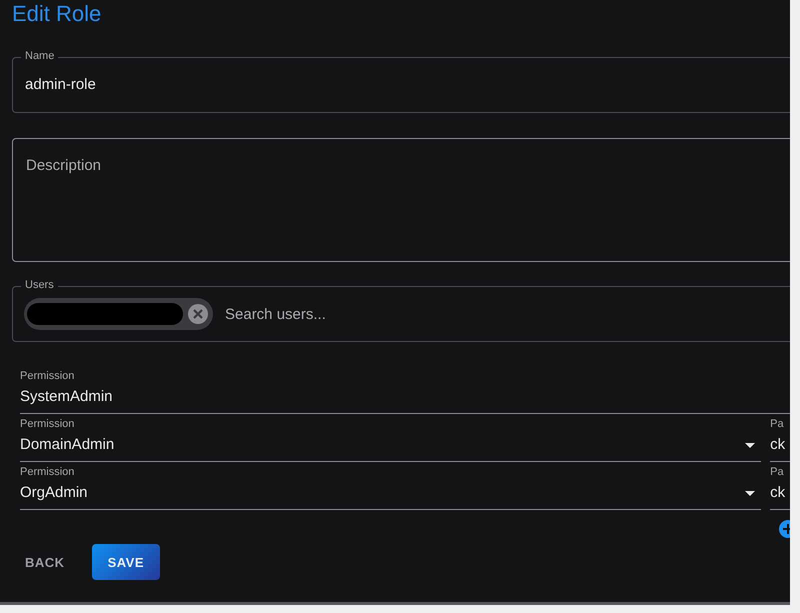 This screenshot has width=800, height=613. What do you see at coordinates (54, 492) in the screenshot?
I see `field-value: OrgAdmin` at bounding box center [54, 492].